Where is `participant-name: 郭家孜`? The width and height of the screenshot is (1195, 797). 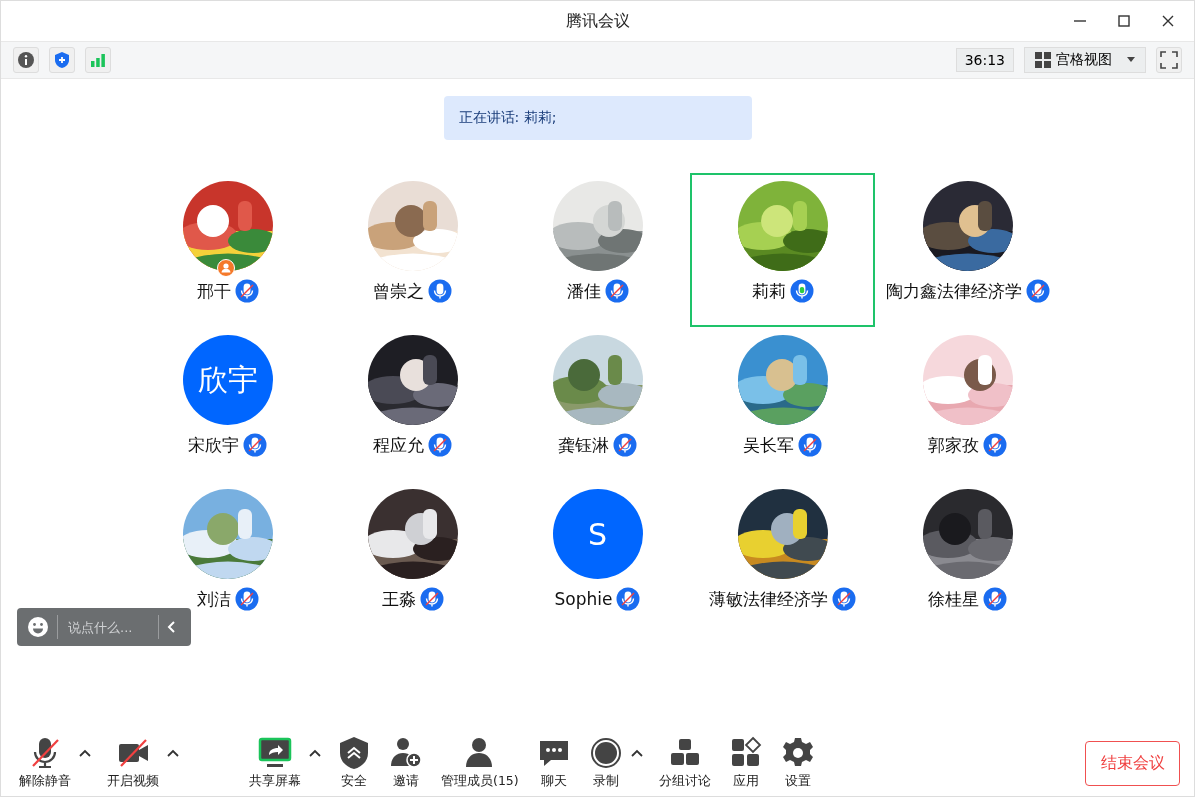 participant-name: 郭家孜 is located at coordinates (953, 445).